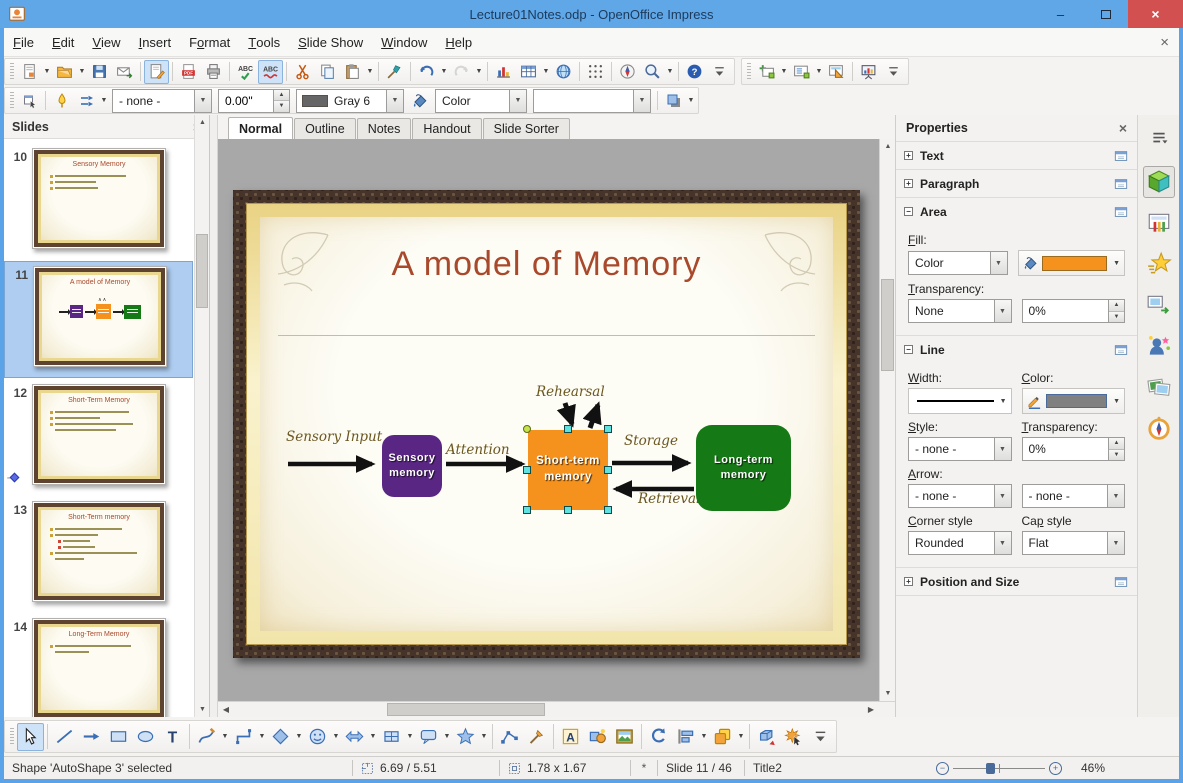 Image resolution: width=1183 pixels, height=783 pixels. Describe the element at coordinates (670, 72) in the screenshot. I see `zoom-dropdown: ▼` at that location.